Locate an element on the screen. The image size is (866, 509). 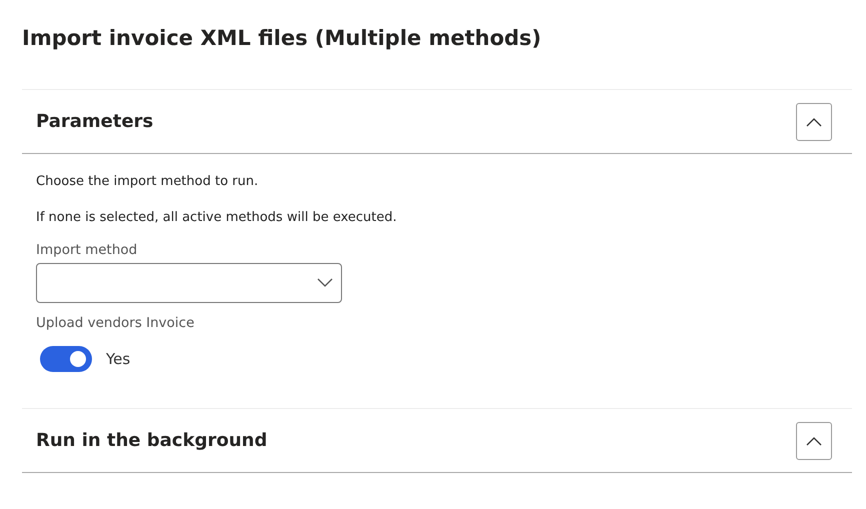
instruction-text: Choose the import method to run. is located at coordinates (148, 182).